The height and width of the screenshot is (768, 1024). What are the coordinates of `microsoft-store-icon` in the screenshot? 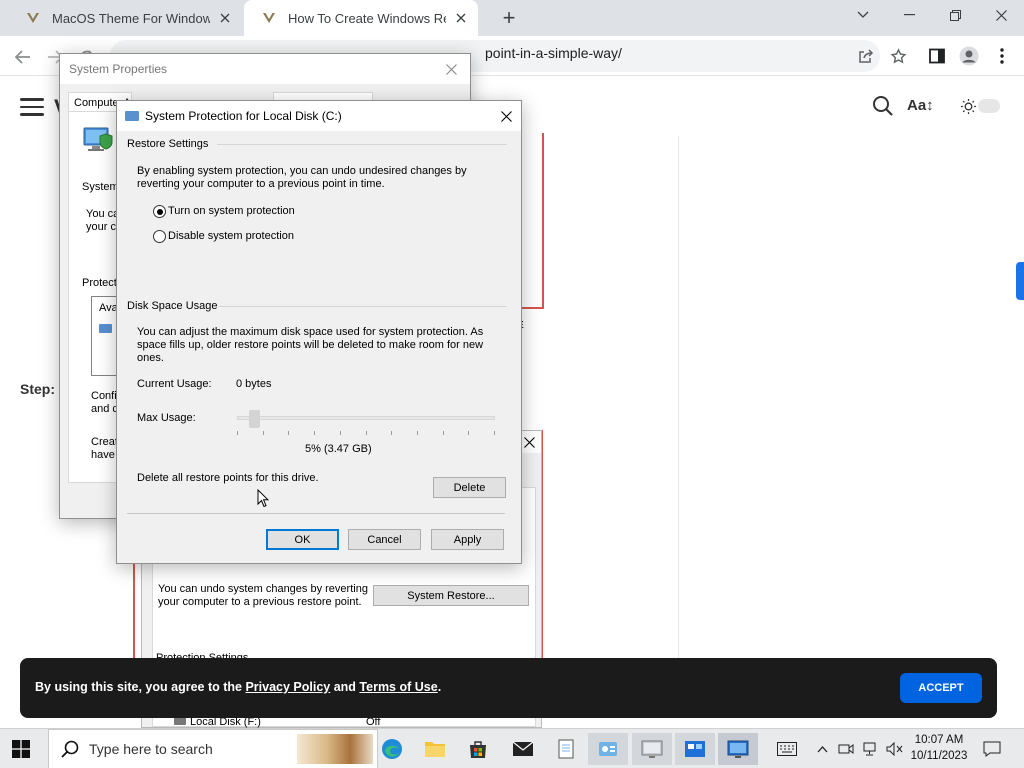 It's located at (478, 749).